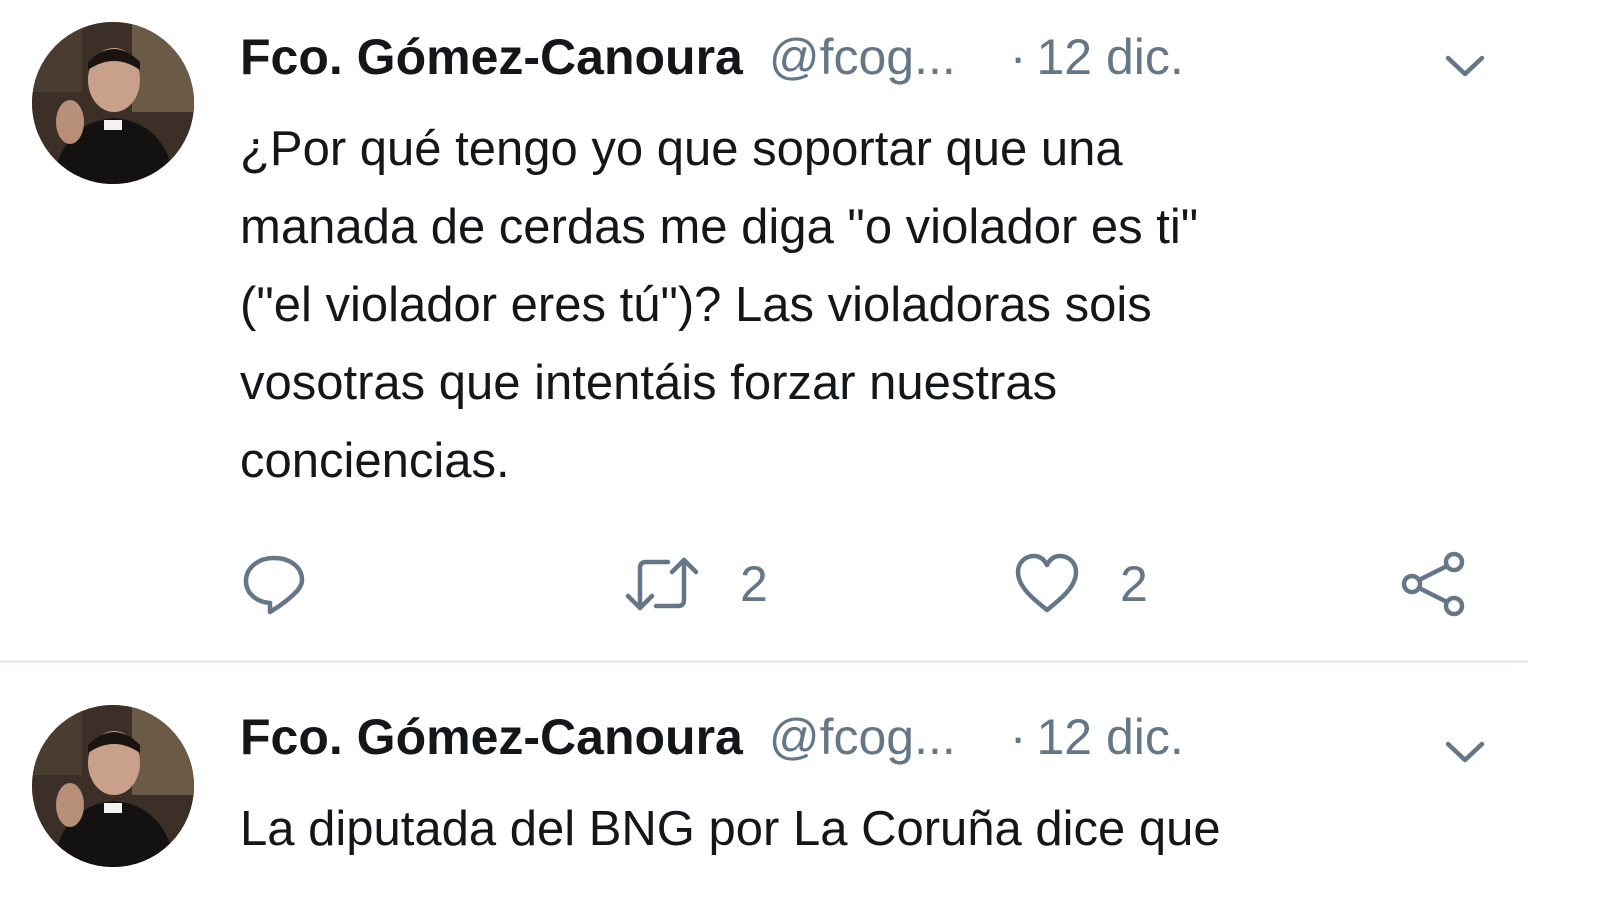 This screenshot has width=1600, height=901. I want to click on retweet-icon, so click(662, 584).